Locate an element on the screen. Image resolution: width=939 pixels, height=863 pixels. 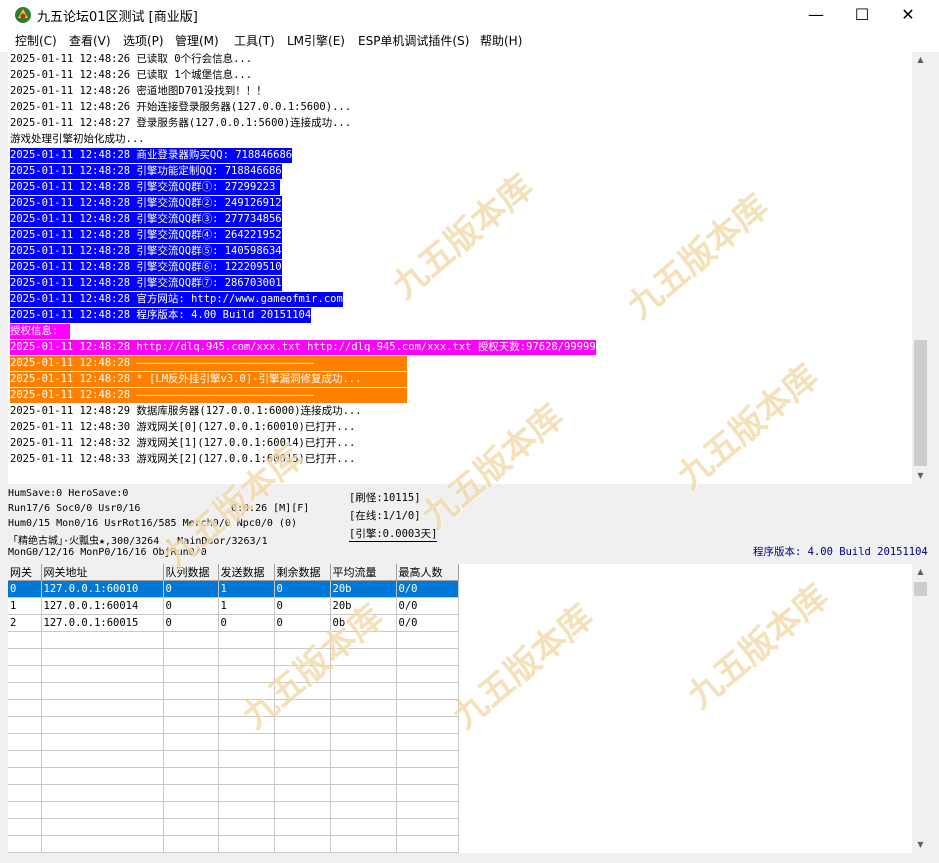
log-line: 2025-01-11 12:48:26 密道地图D701没找到！！！ is located at coordinates (138, 91).